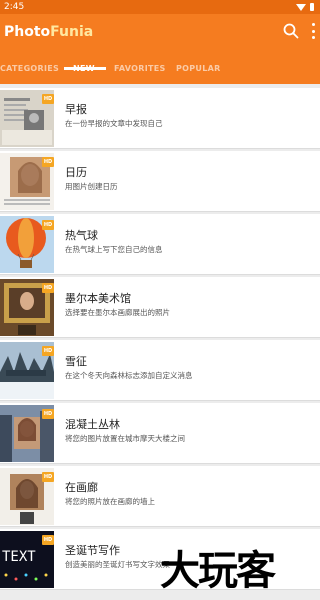 The width and height of the screenshot is (320, 600). Describe the element at coordinates (76, 109) in the screenshot. I see `effect-title: 早报` at that location.